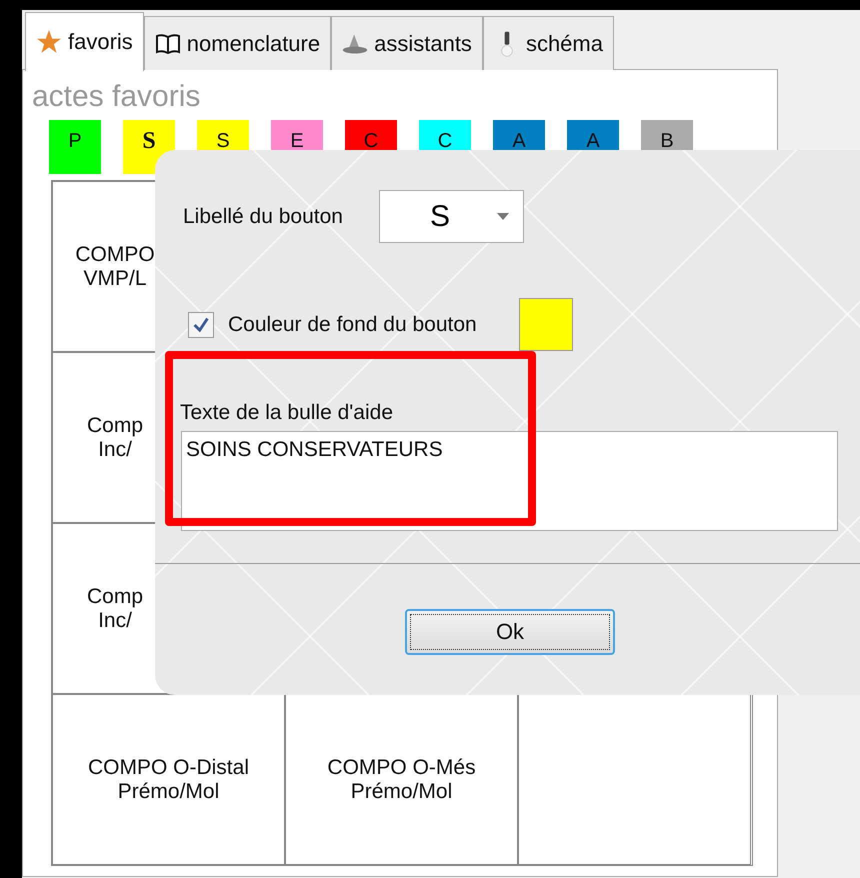  Describe the element at coordinates (84, 41) in the screenshot. I see `tab: favoris` at that location.